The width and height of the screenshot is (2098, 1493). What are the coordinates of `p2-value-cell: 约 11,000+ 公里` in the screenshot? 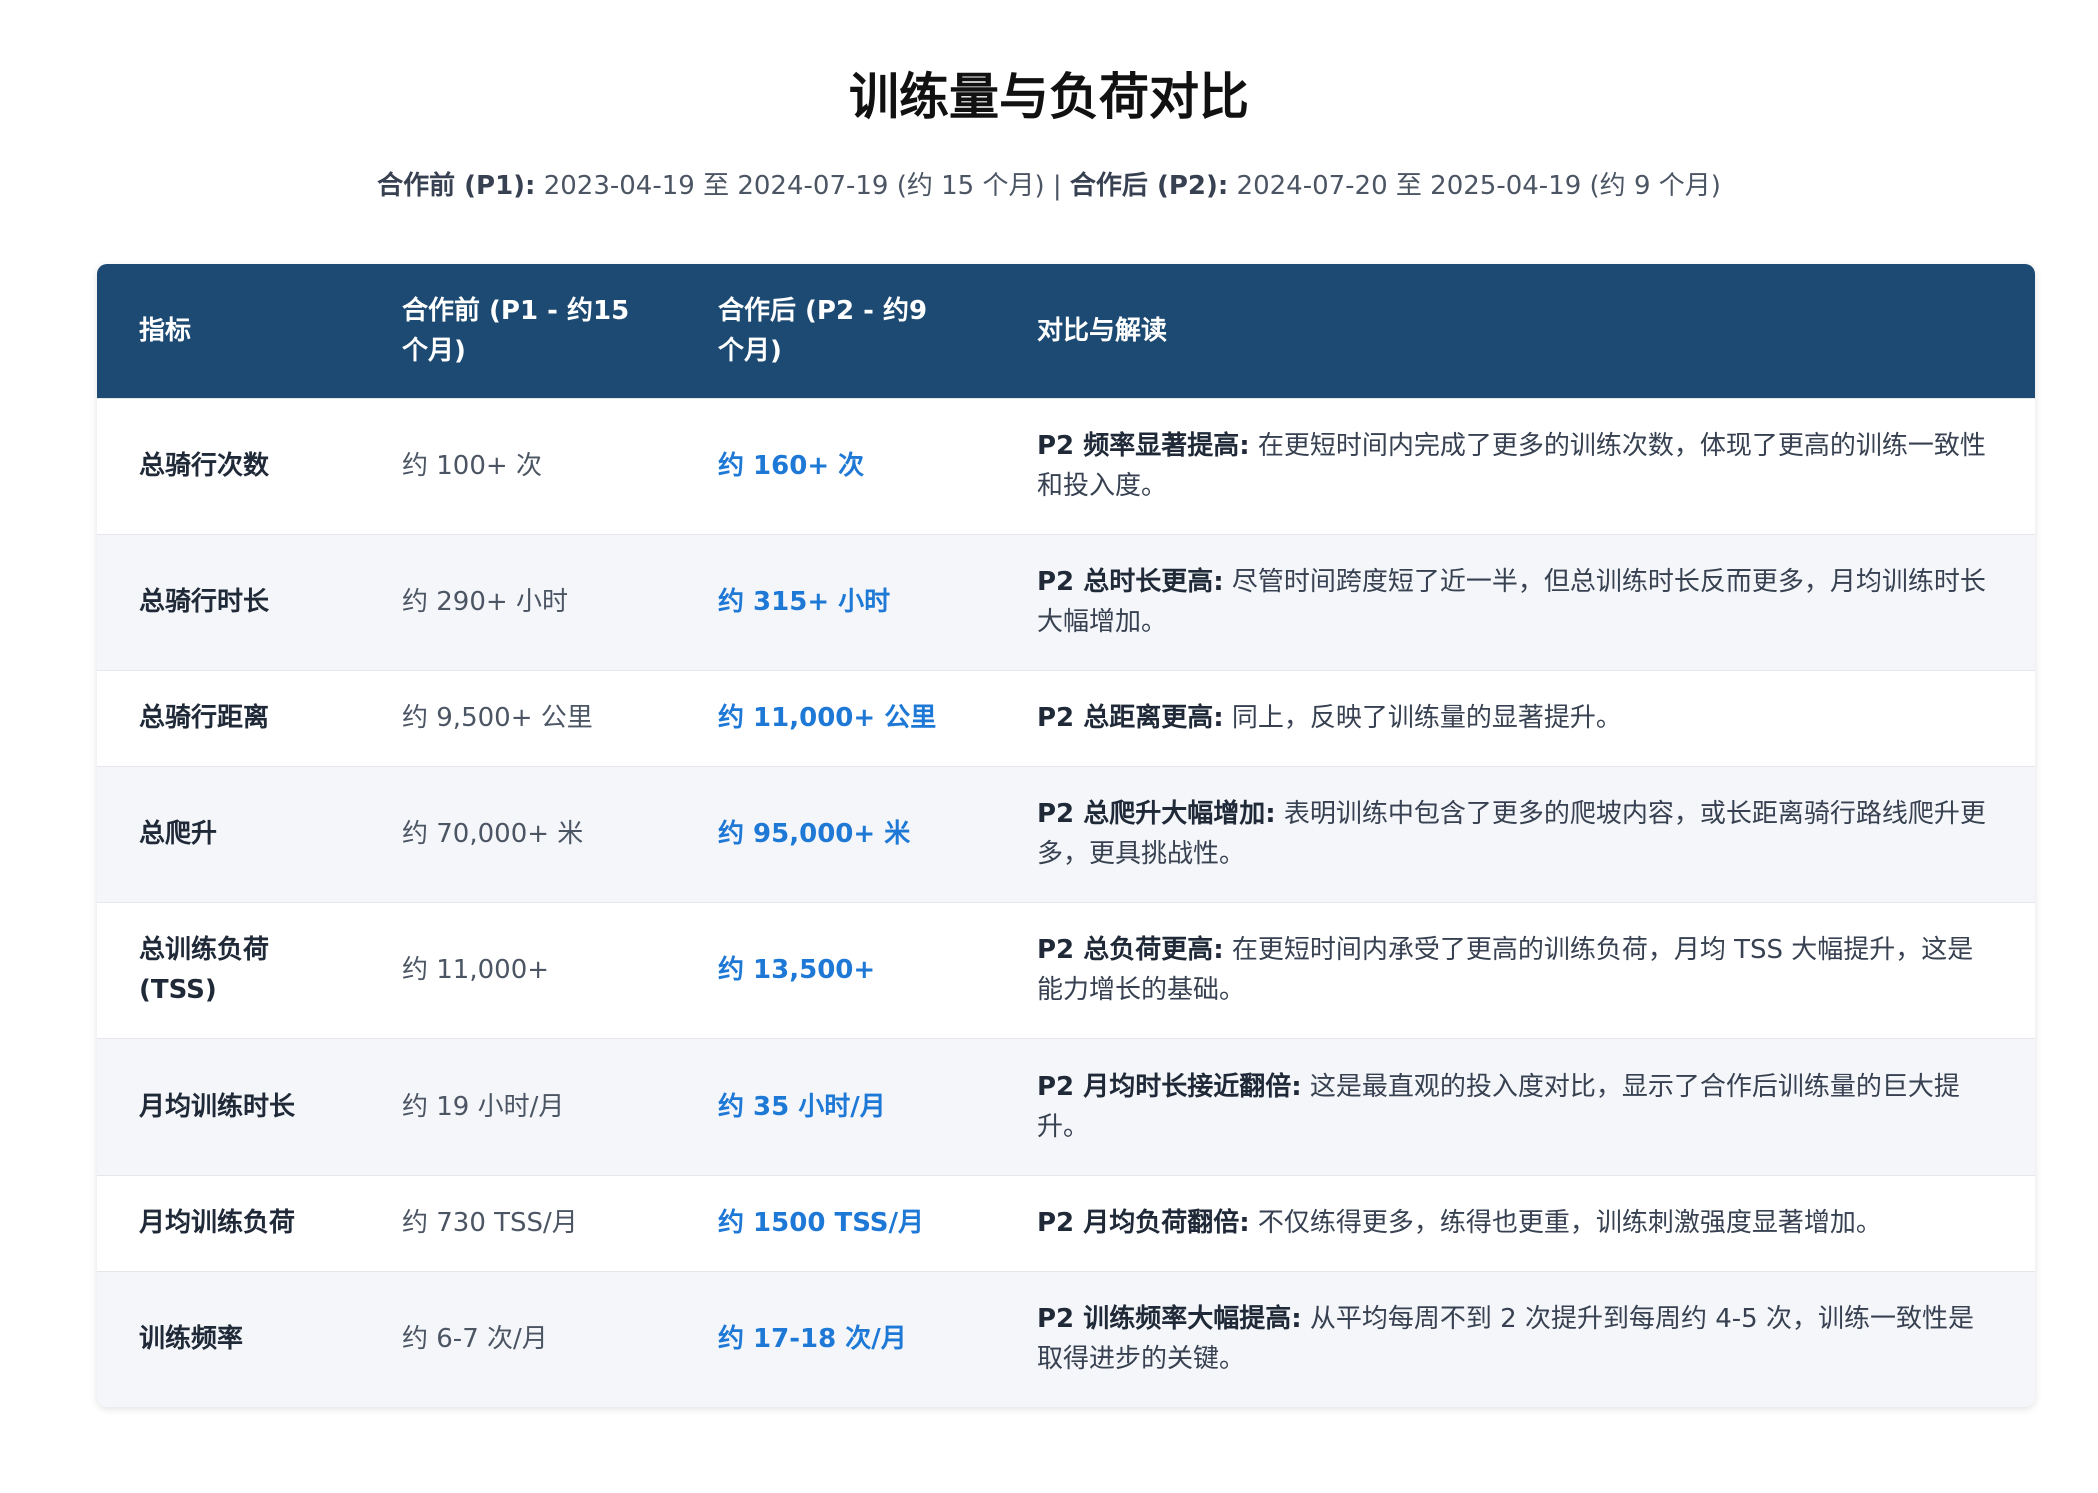 It's located at (833, 717).